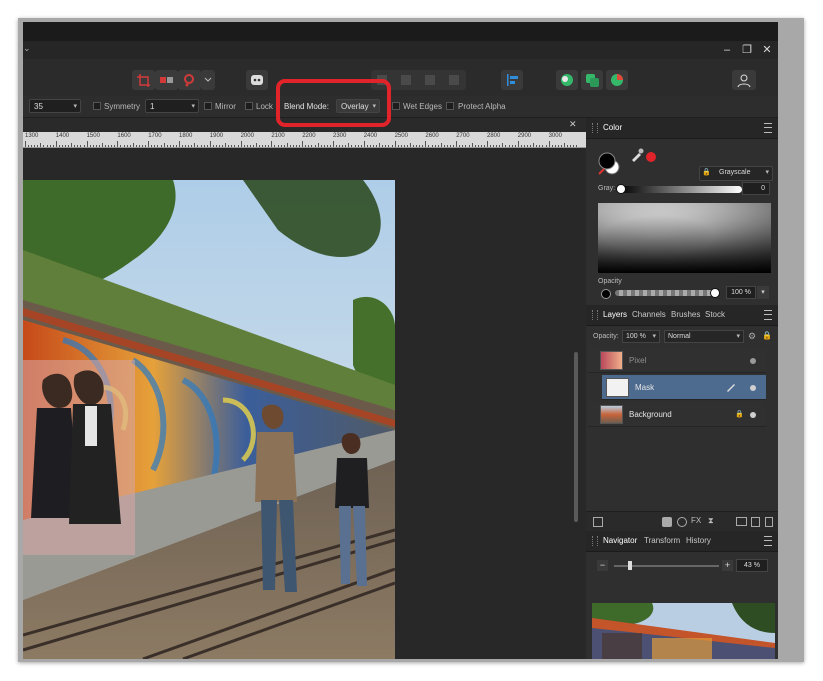 This screenshot has height=681, width=823. Describe the element at coordinates (741, 521) in the screenshot. I see `group-folder-icon` at that location.